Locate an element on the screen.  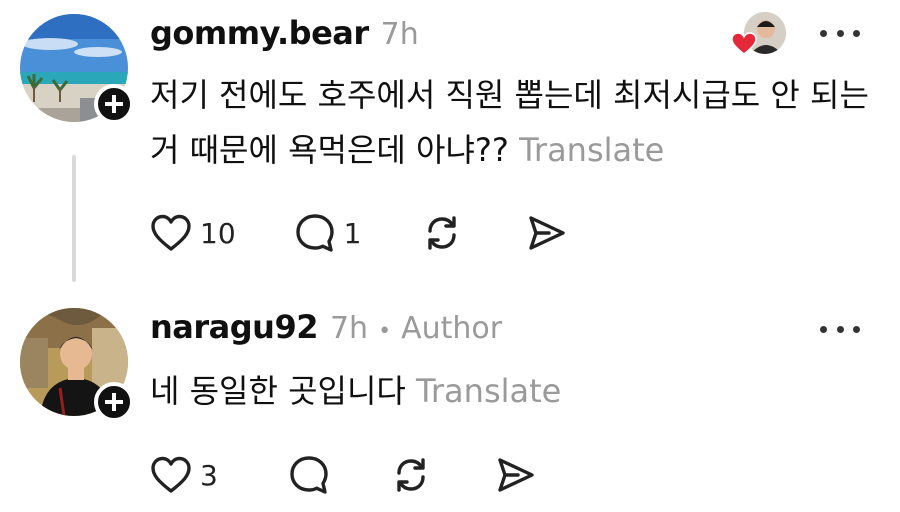
reply-count: 1 is located at coordinates (352, 233).